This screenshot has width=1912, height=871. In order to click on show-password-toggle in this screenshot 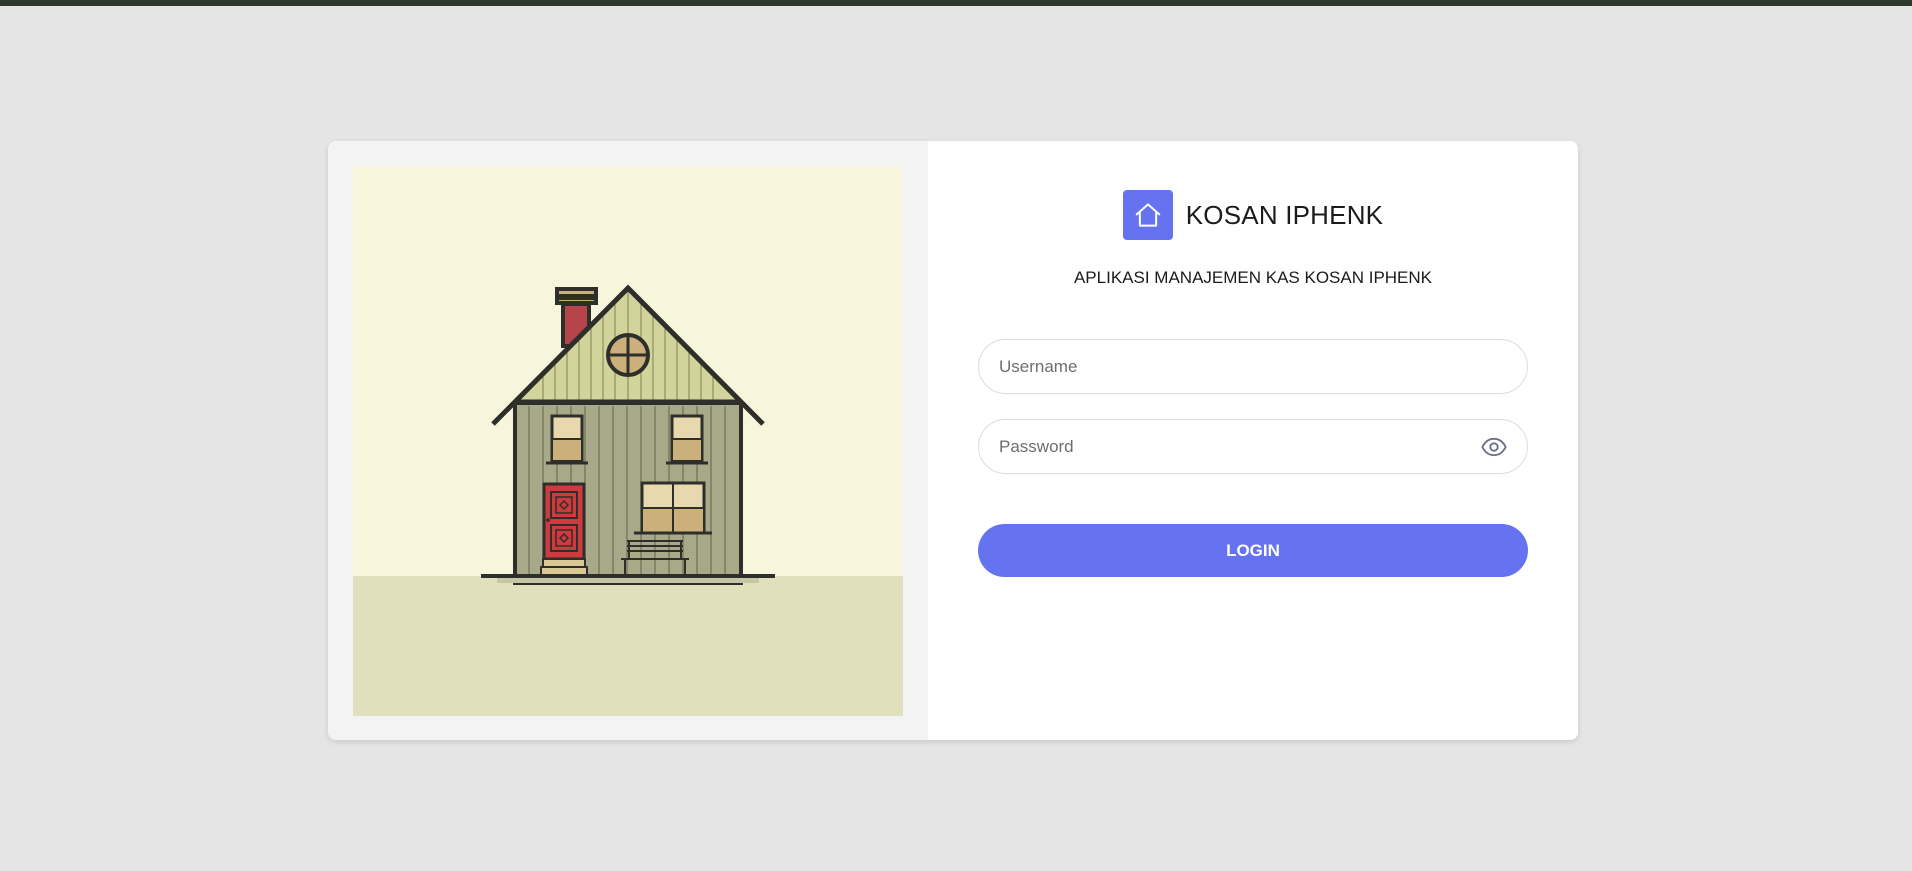, I will do `click(1494, 447)`.